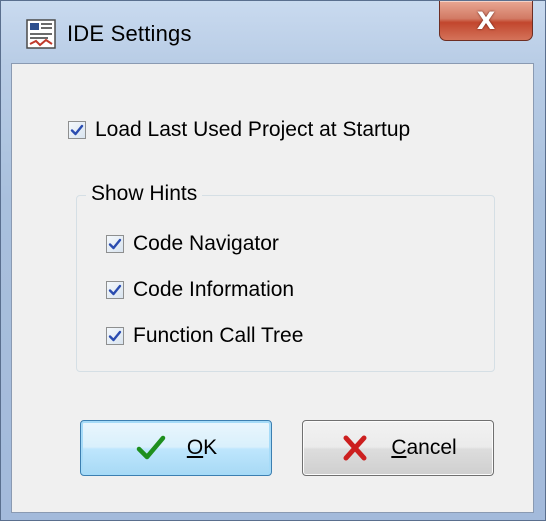 The width and height of the screenshot is (546, 521). What do you see at coordinates (195, 447) in the screenshot?
I see `ok-mnemonic: O` at bounding box center [195, 447].